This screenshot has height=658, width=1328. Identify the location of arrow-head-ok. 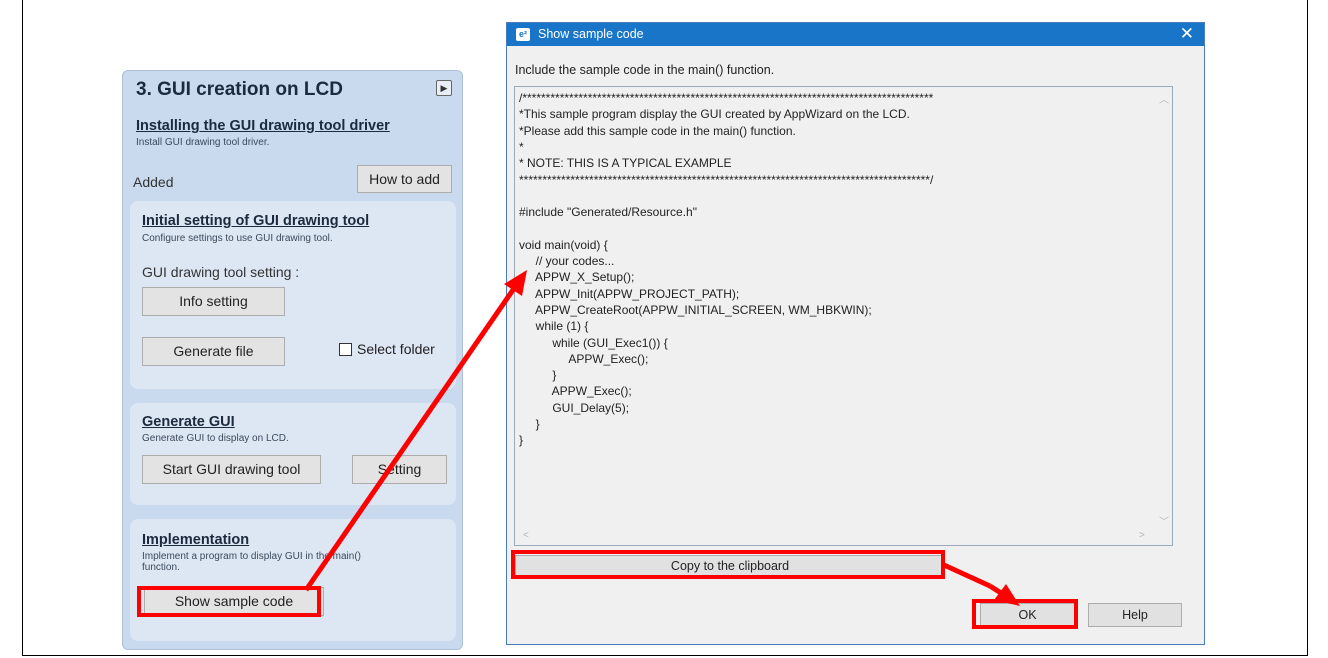
(1007, 595).